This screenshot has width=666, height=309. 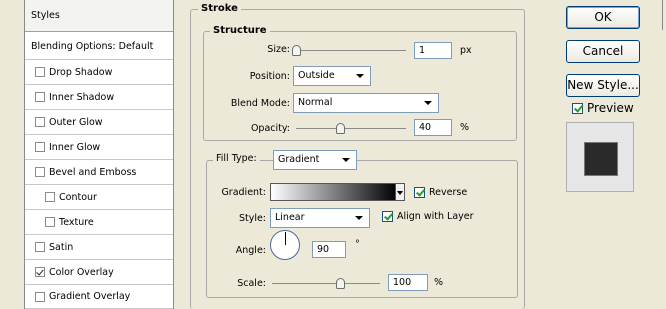 What do you see at coordinates (296, 50) in the screenshot?
I see `size-slider-thumb` at bounding box center [296, 50].